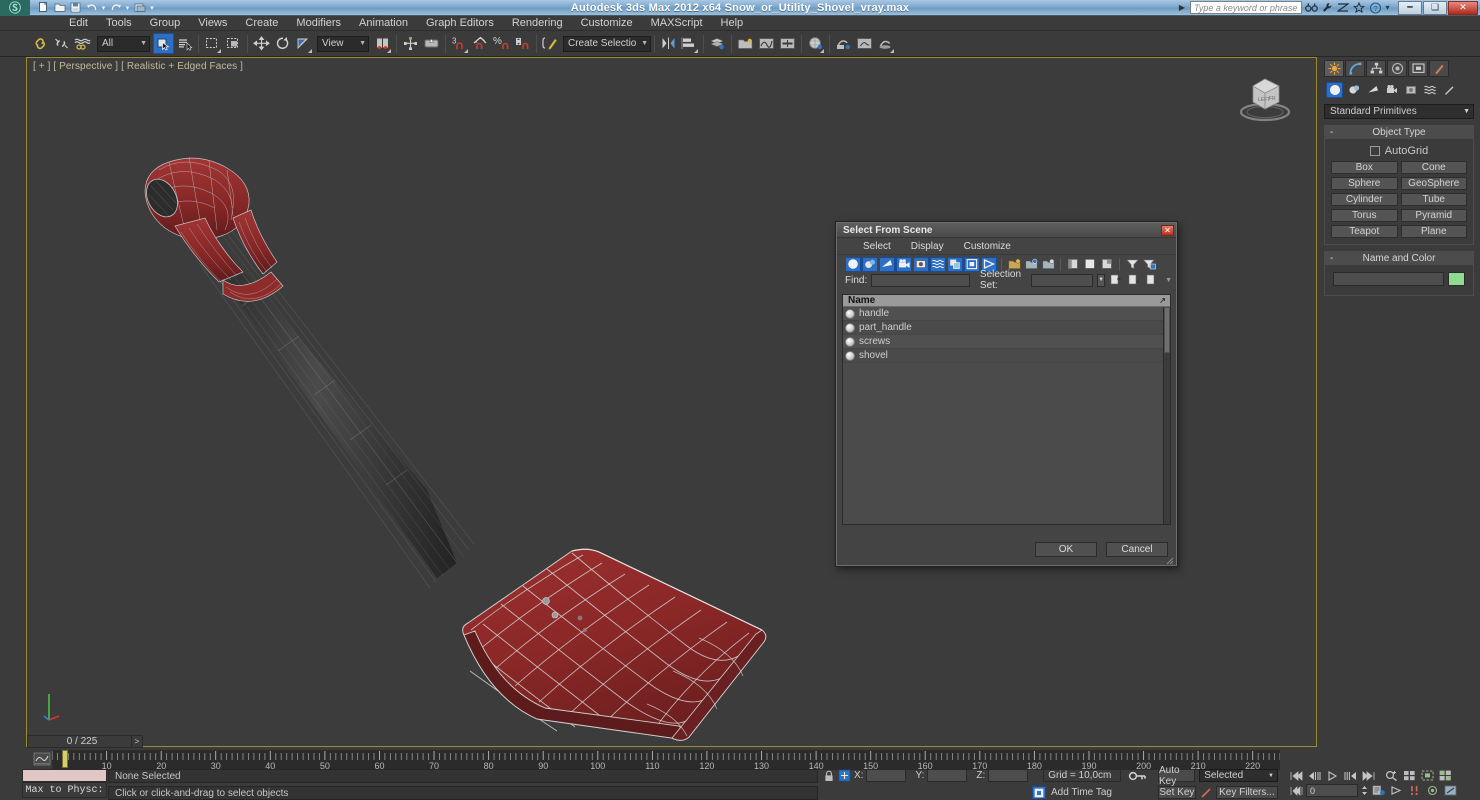 The height and width of the screenshot is (800, 1480). I want to click on key-mode-toggle-icon, so click(1138, 775).